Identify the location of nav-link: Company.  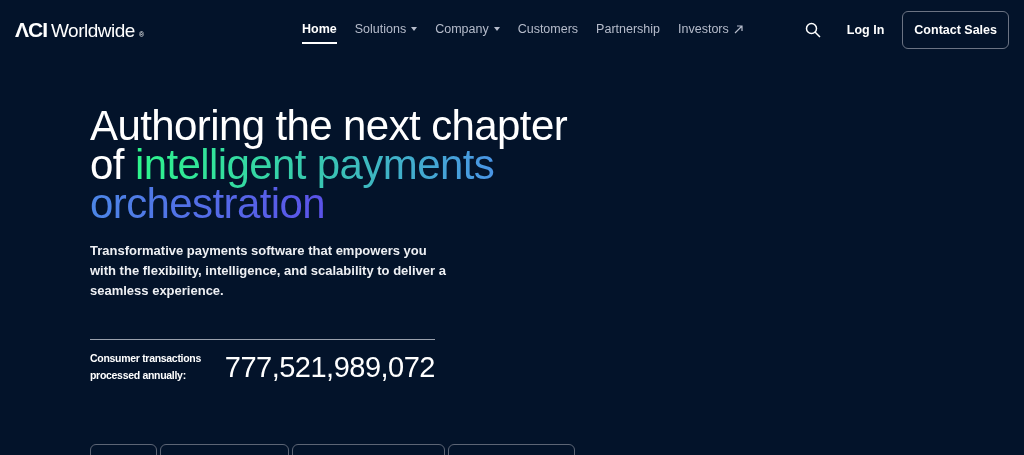
(467, 30).